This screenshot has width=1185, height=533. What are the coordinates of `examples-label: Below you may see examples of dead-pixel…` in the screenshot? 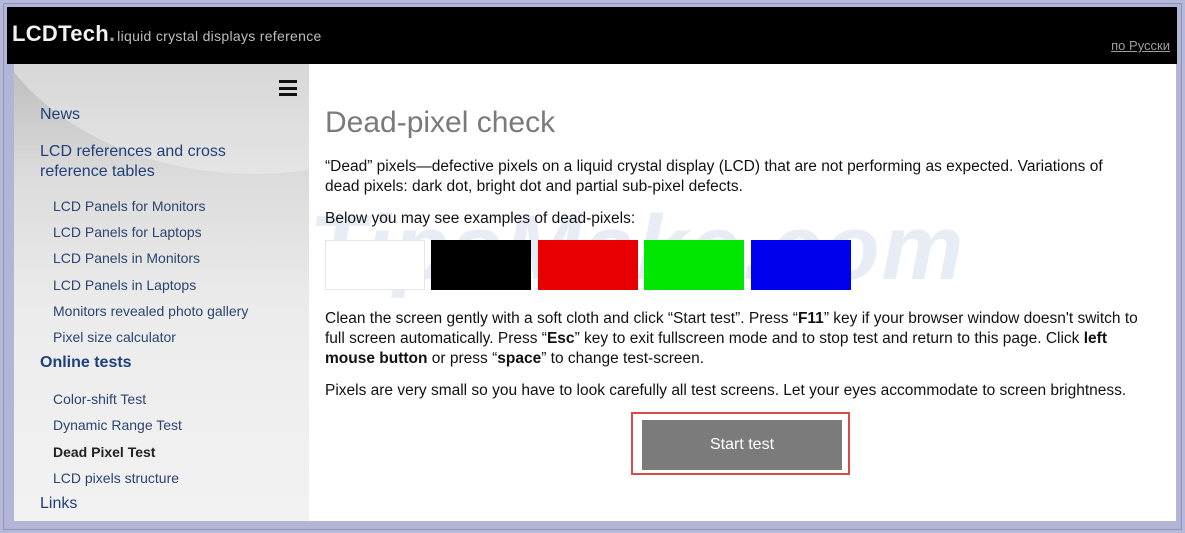 It's located at (480, 218).